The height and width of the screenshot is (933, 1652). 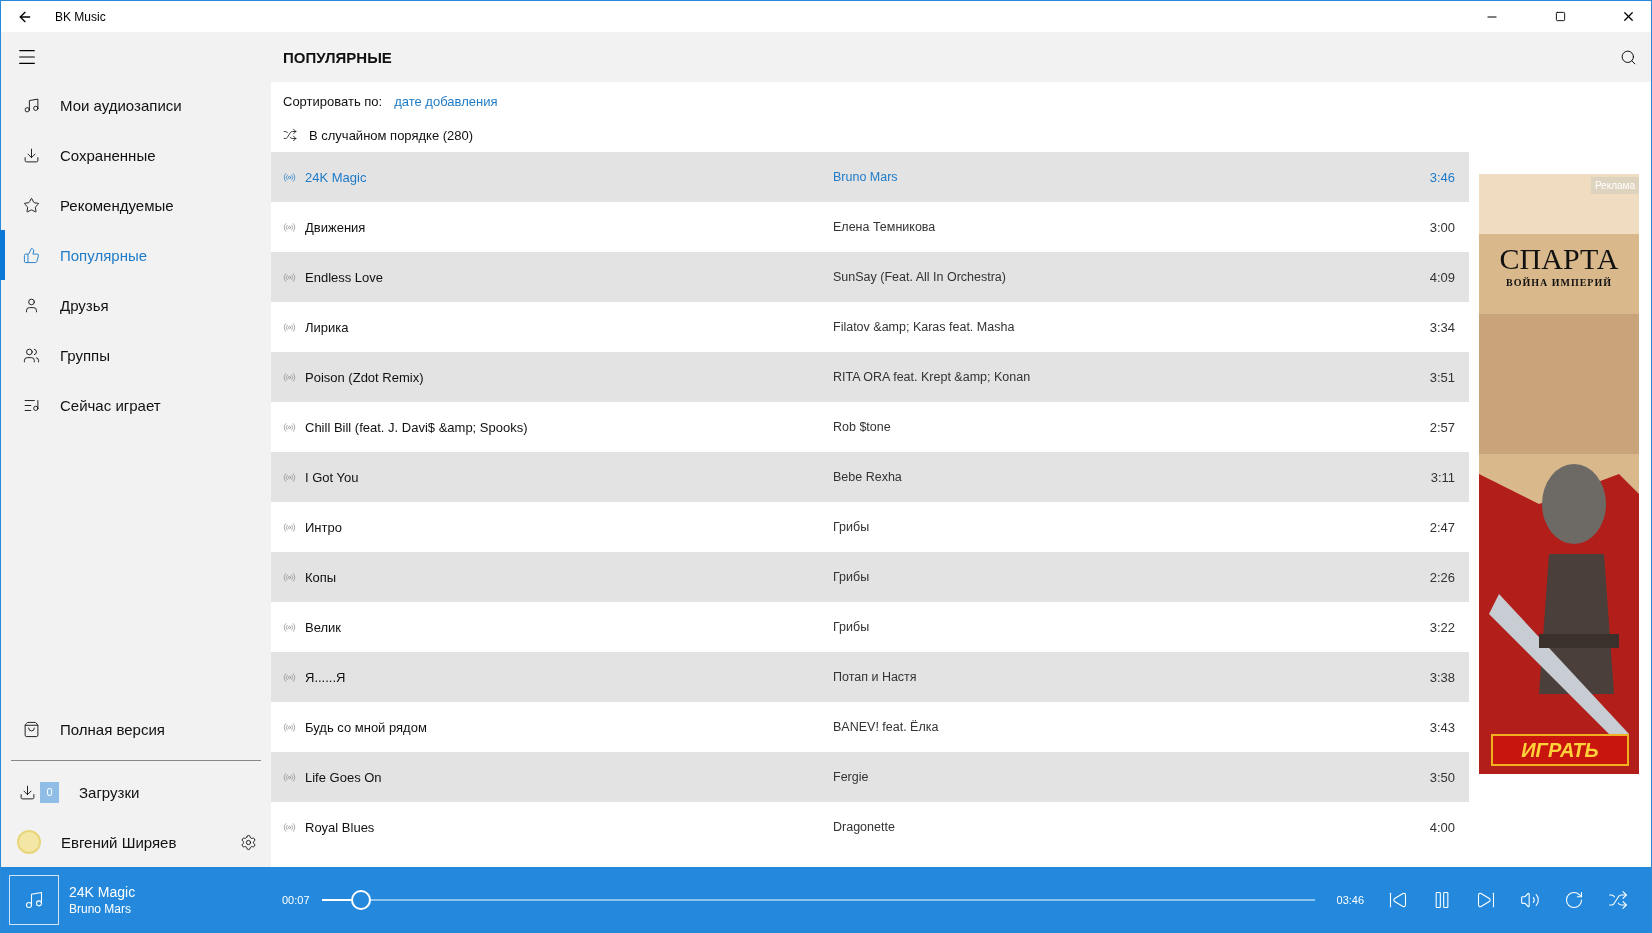 I want to click on elapsed-time: 00:07, so click(x=296, y=900).